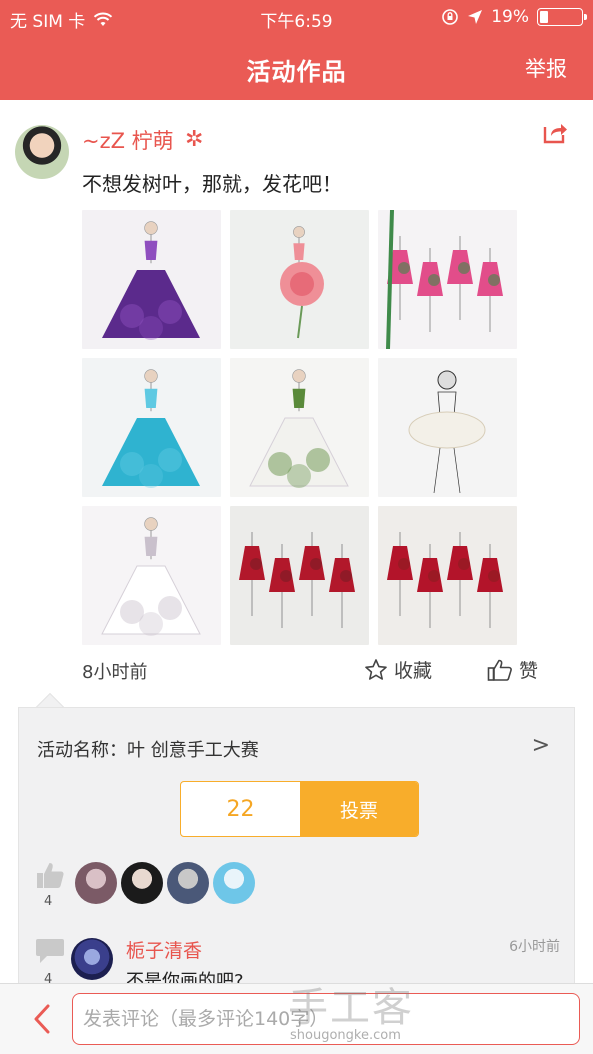  What do you see at coordinates (296, 72) in the screenshot?
I see `page-title: 活动作品` at bounding box center [296, 72].